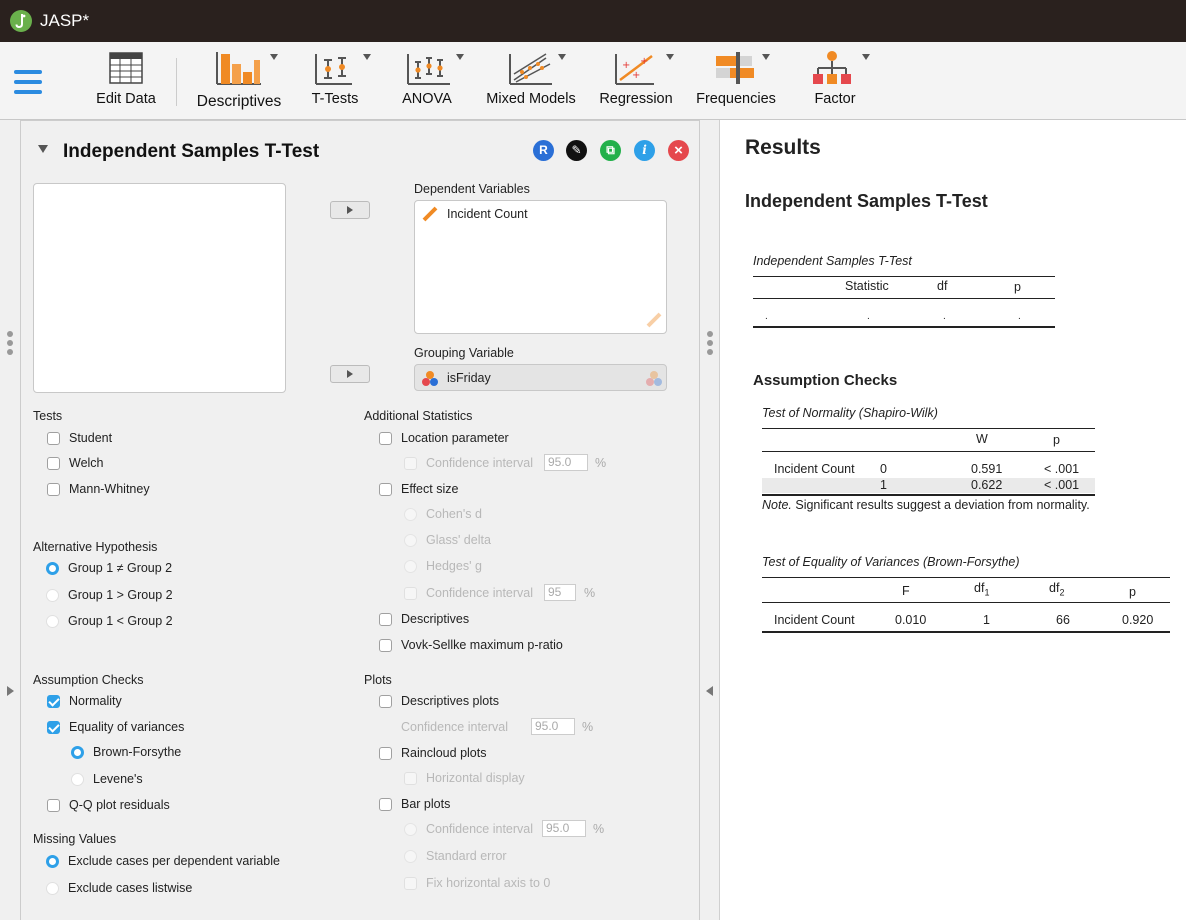 This screenshot has width=1186, height=920. I want to click on results-title: Results, so click(783, 147).